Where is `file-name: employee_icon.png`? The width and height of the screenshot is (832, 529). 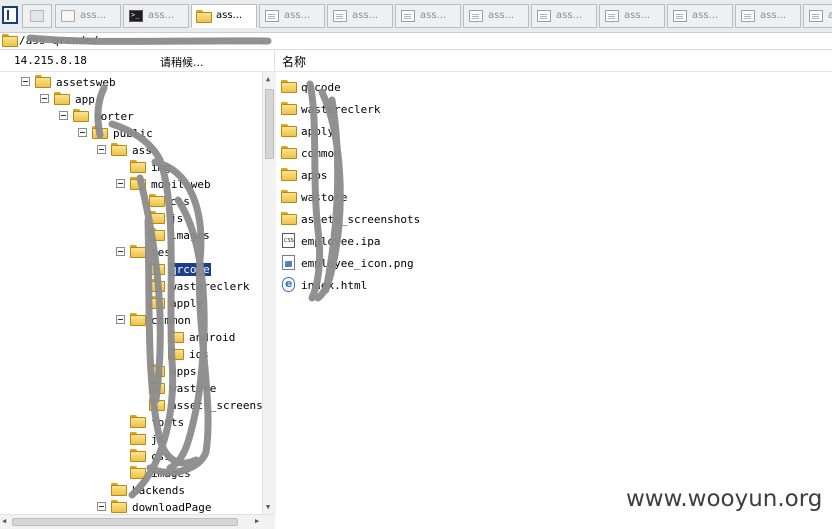 file-name: employee_icon.png is located at coordinates (357, 263).